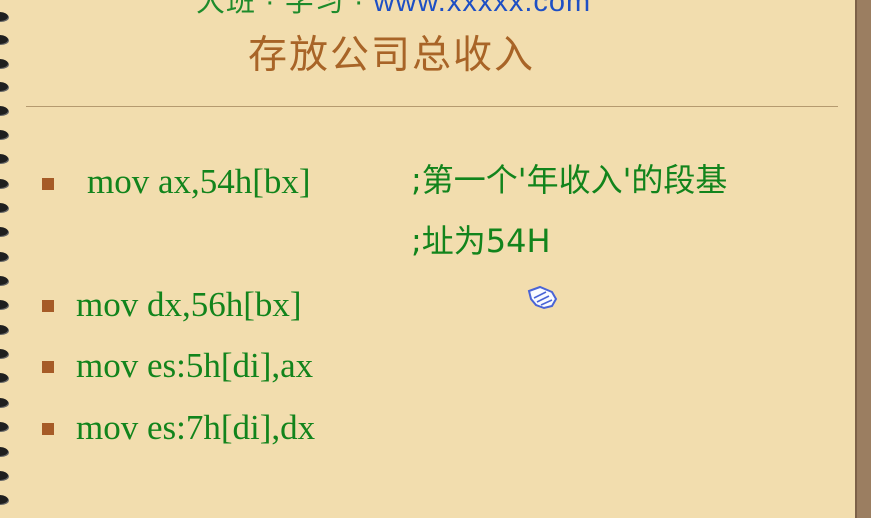 This screenshot has width=871, height=518. What do you see at coordinates (392, 55) in the screenshot?
I see `slide-title: 存放公司总收入` at bounding box center [392, 55].